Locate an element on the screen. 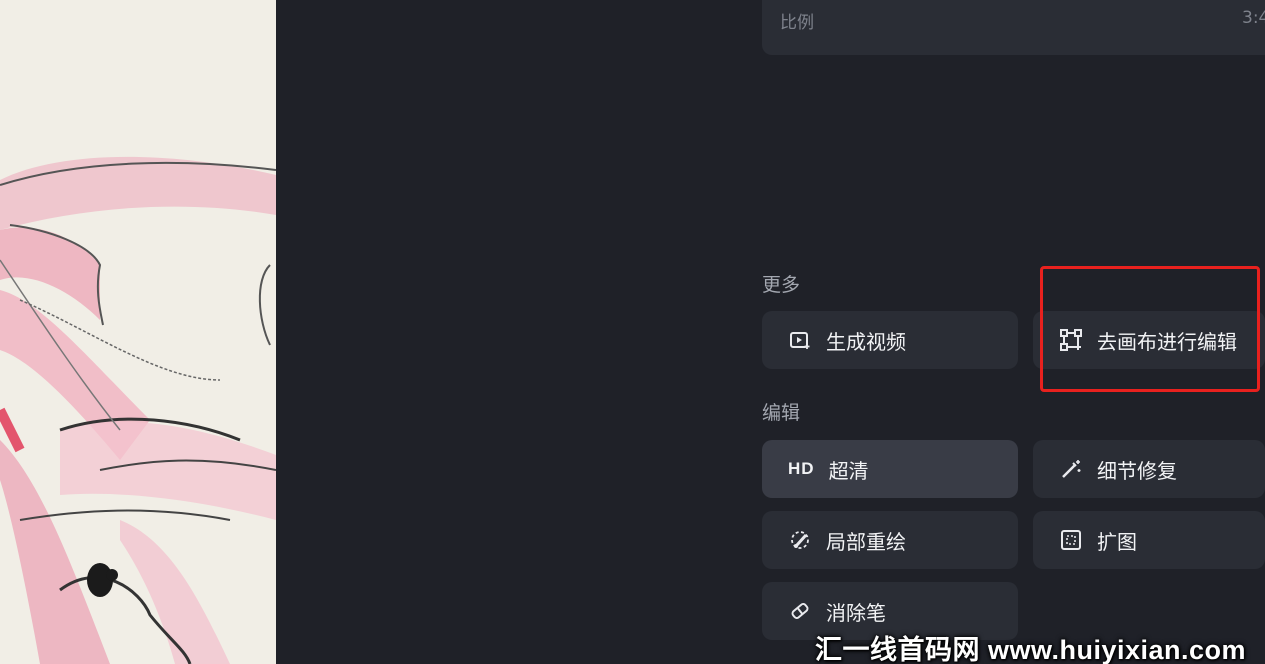  expand-image-label: 扩图 is located at coordinates (1117, 541).